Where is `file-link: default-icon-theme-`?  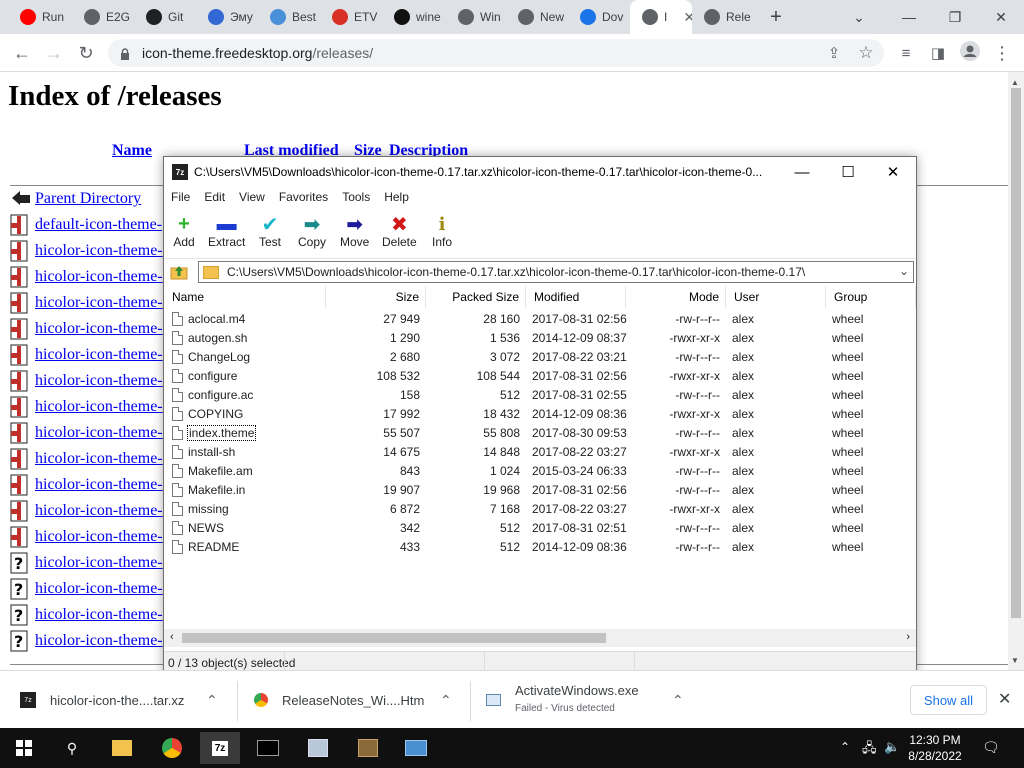
file-link: default-icon-theme- is located at coordinates (98, 225).